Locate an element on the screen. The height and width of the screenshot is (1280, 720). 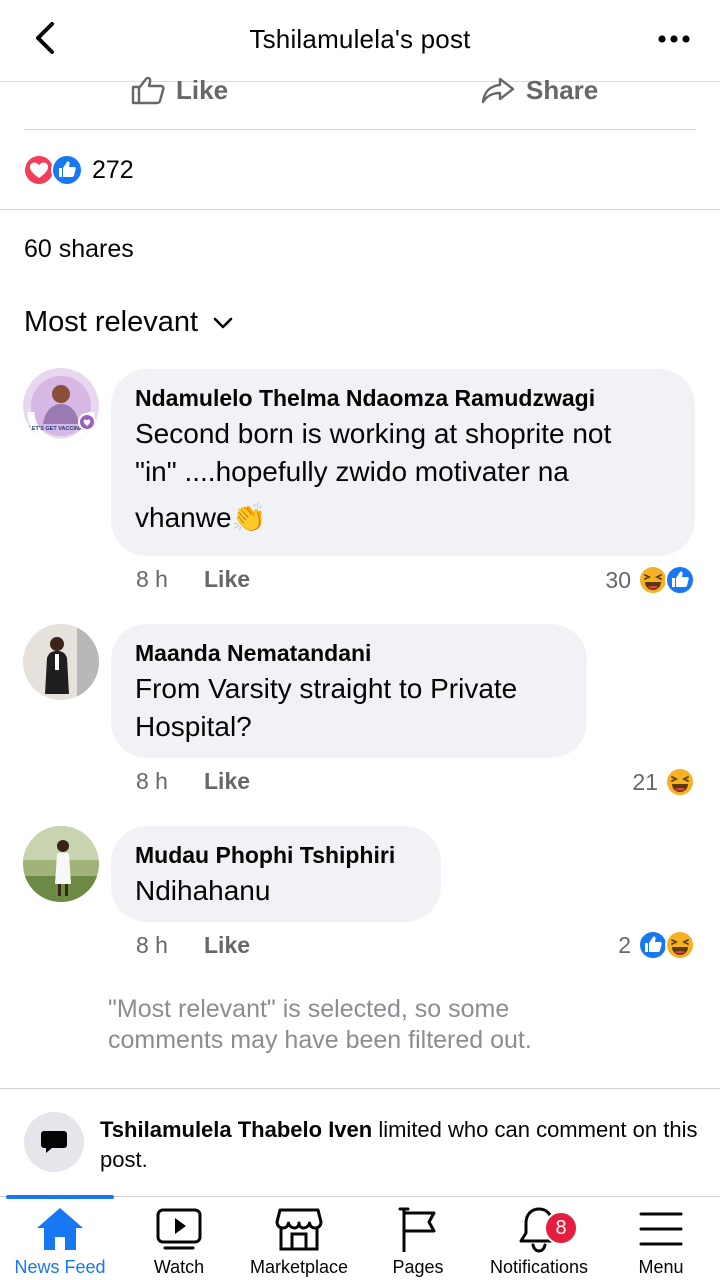
tab-label: Menu is located at coordinates (661, 1267).